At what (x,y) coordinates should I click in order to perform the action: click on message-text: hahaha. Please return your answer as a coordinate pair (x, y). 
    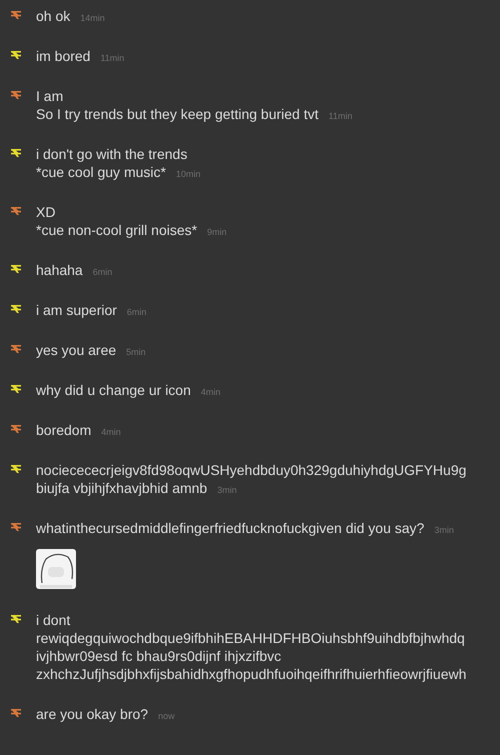
    Looking at the image, I should click on (59, 270).